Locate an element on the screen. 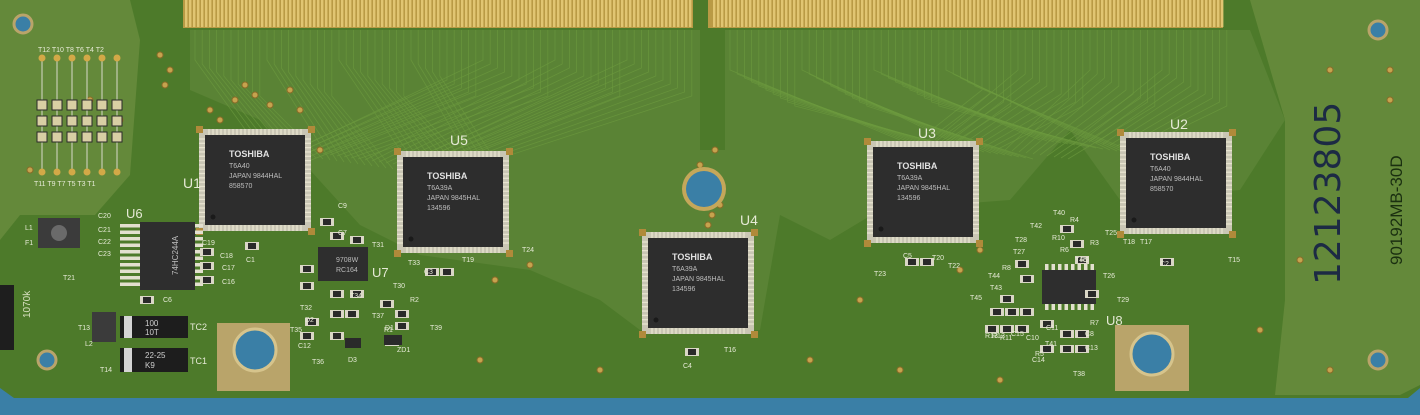 This screenshot has height=415, width=1420. svg-text: T11 T9 T7 T5 T3 T1 is located at coordinates (65, 184).